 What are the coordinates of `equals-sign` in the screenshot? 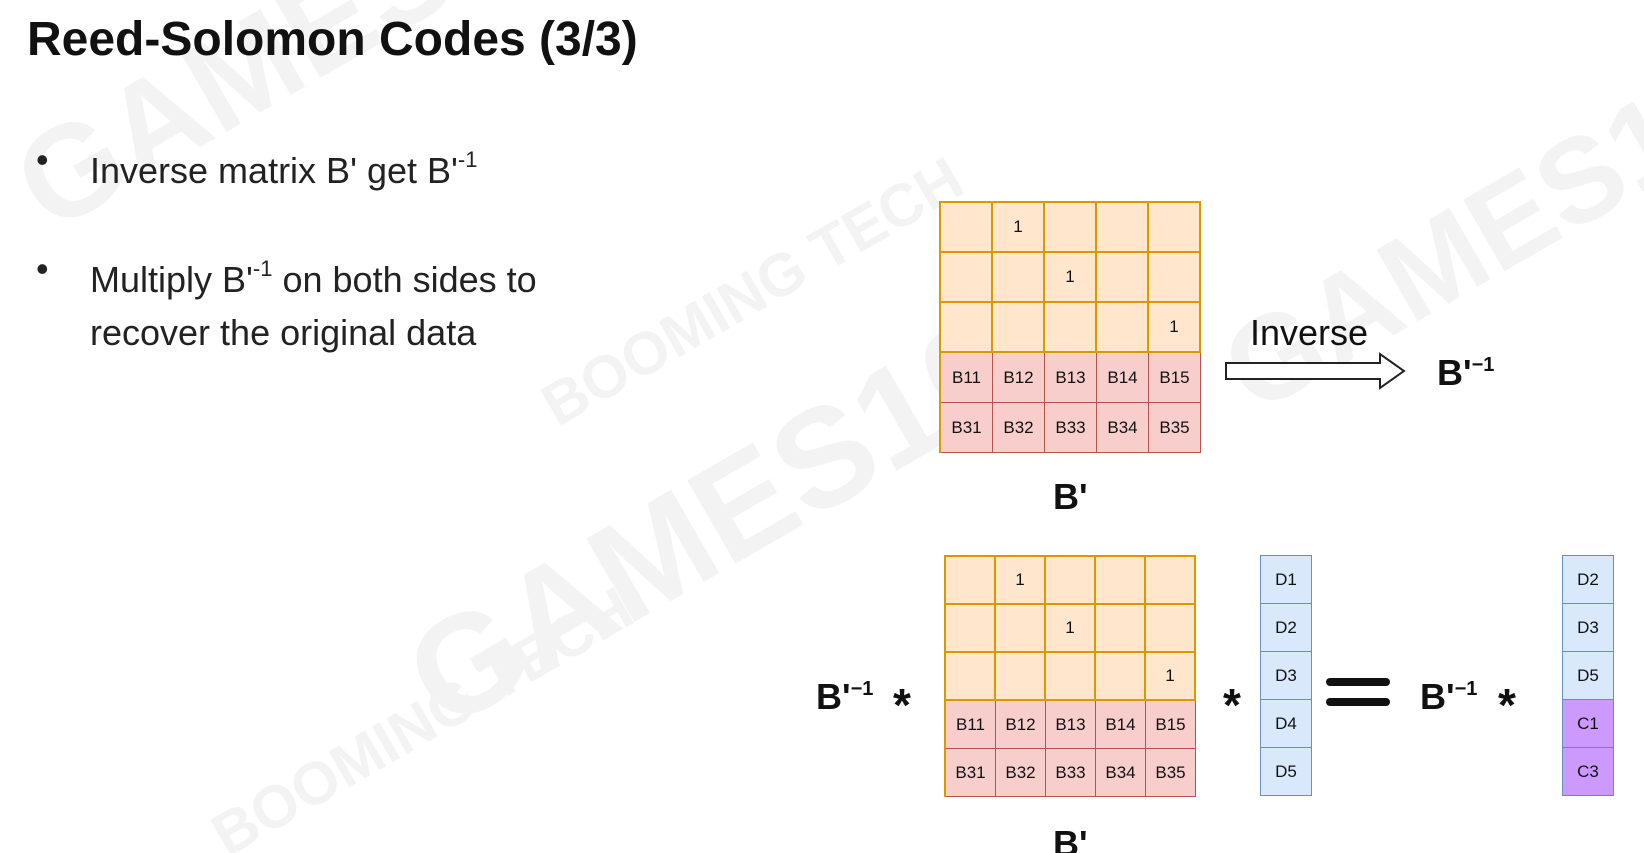 It's located at (1358, 692).